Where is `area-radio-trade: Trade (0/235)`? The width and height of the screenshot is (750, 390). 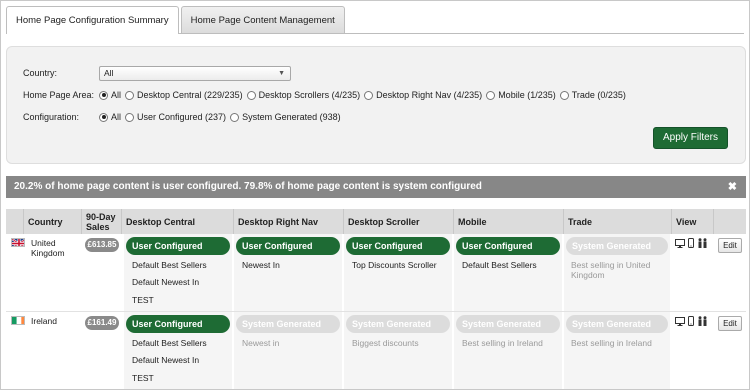
area-radio-trade: Trade (0/235) is located at coordinates (592, 95).